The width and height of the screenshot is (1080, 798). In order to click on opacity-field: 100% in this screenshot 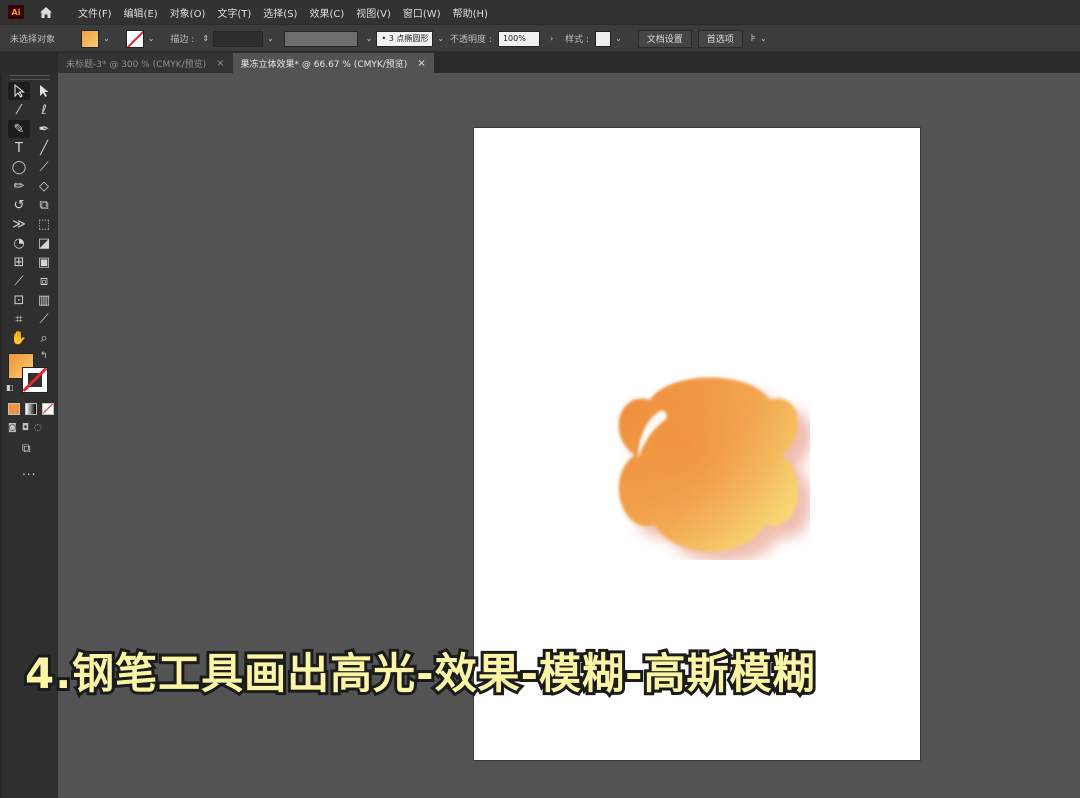, I will do `click(518, 38)`.